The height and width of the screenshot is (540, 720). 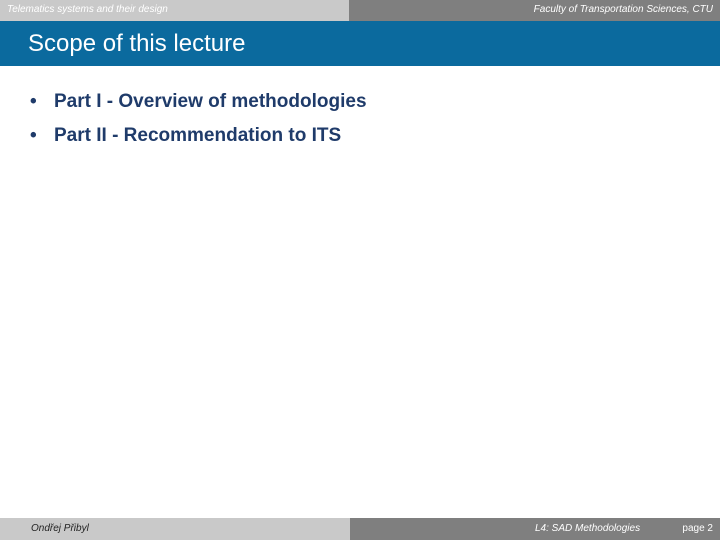 I want to click on lecture-label: L4: SAD Methodologies, so click(x=588, y=528).